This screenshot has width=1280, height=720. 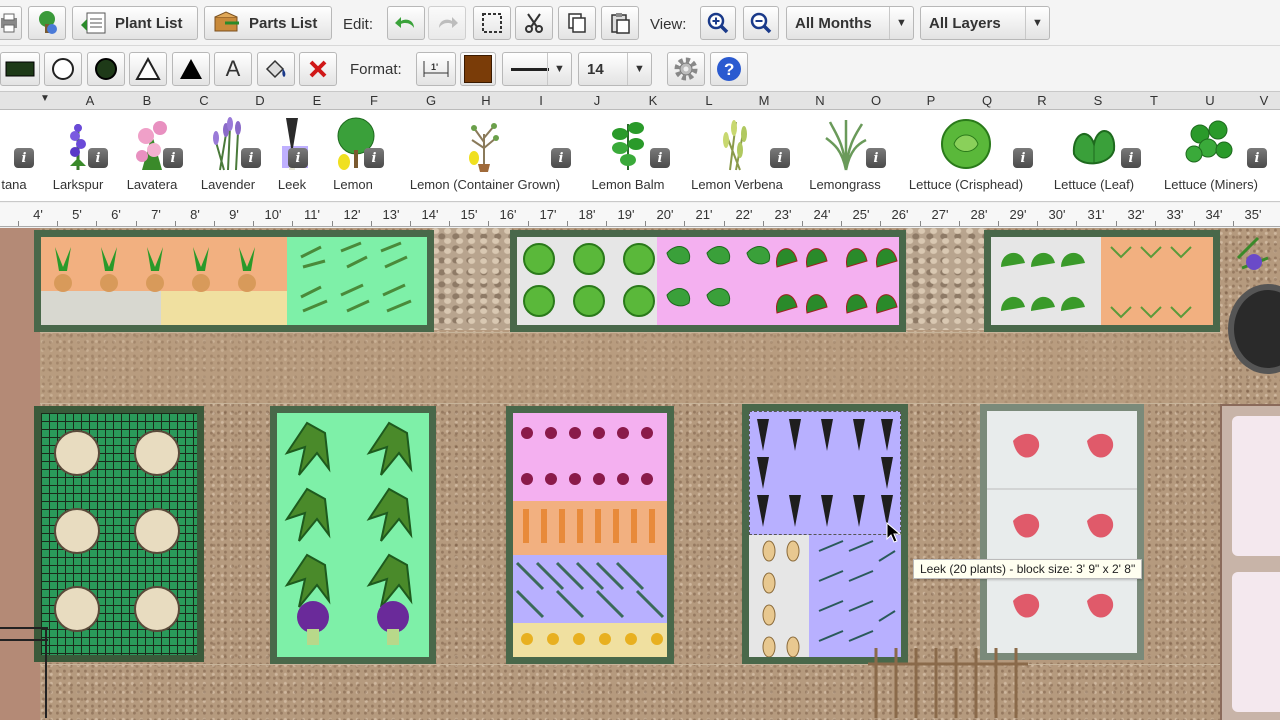 What do you see at coordinates (147, 100) in the screenshot?
I see `column-letter: B` at bounding box center [147, 100].